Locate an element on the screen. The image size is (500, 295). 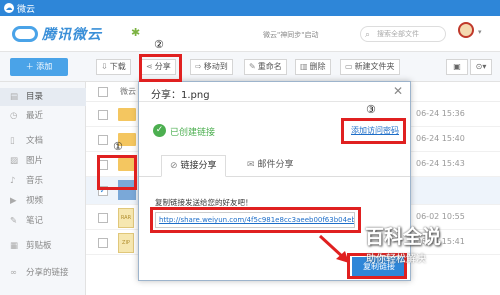
sidebar-item-label: 文档 is located at coordinates (35, 141).